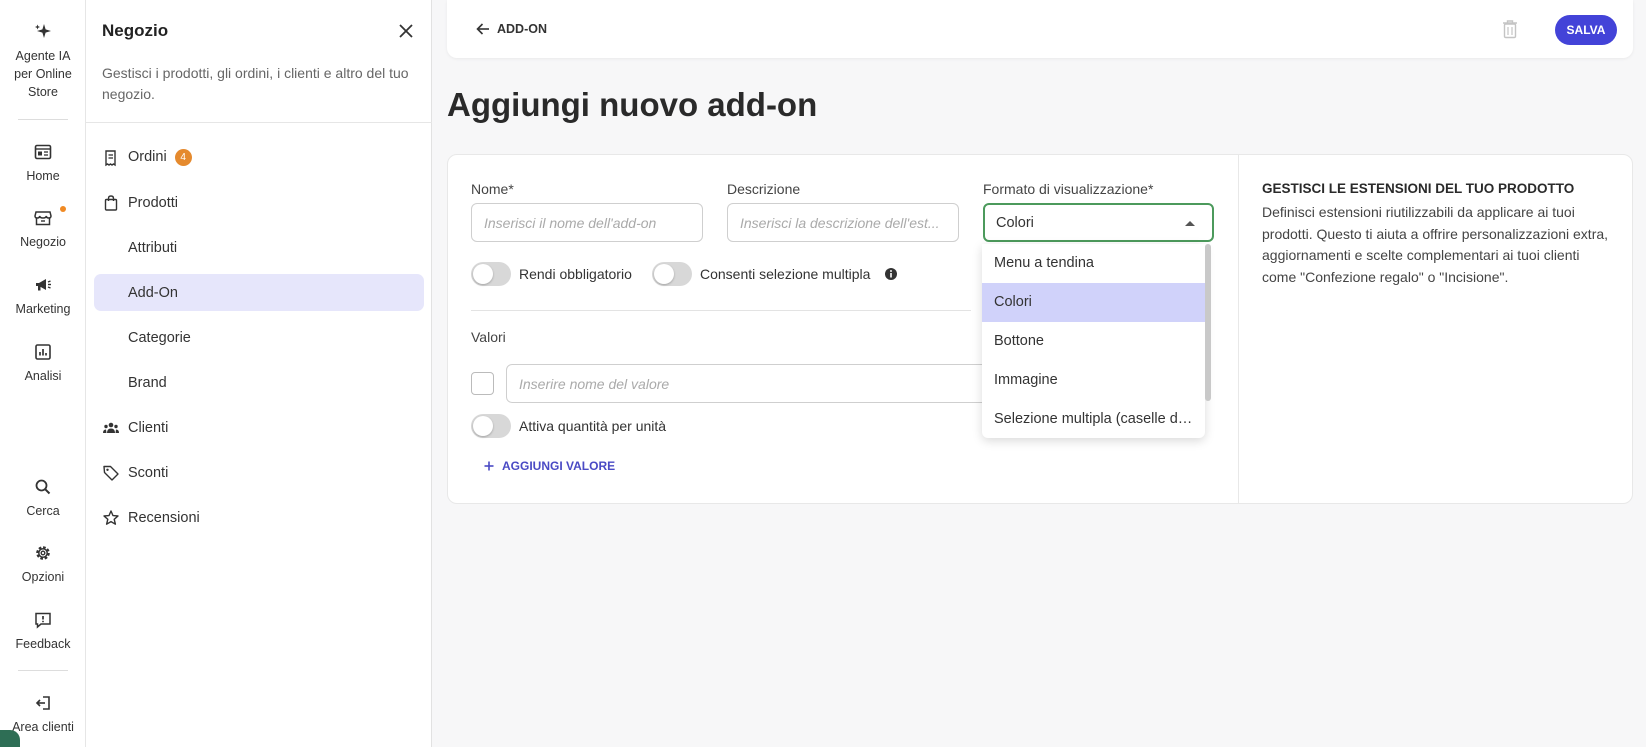 The image size is (1646, 747). I want to click on required-toggle, so click(491, 274).